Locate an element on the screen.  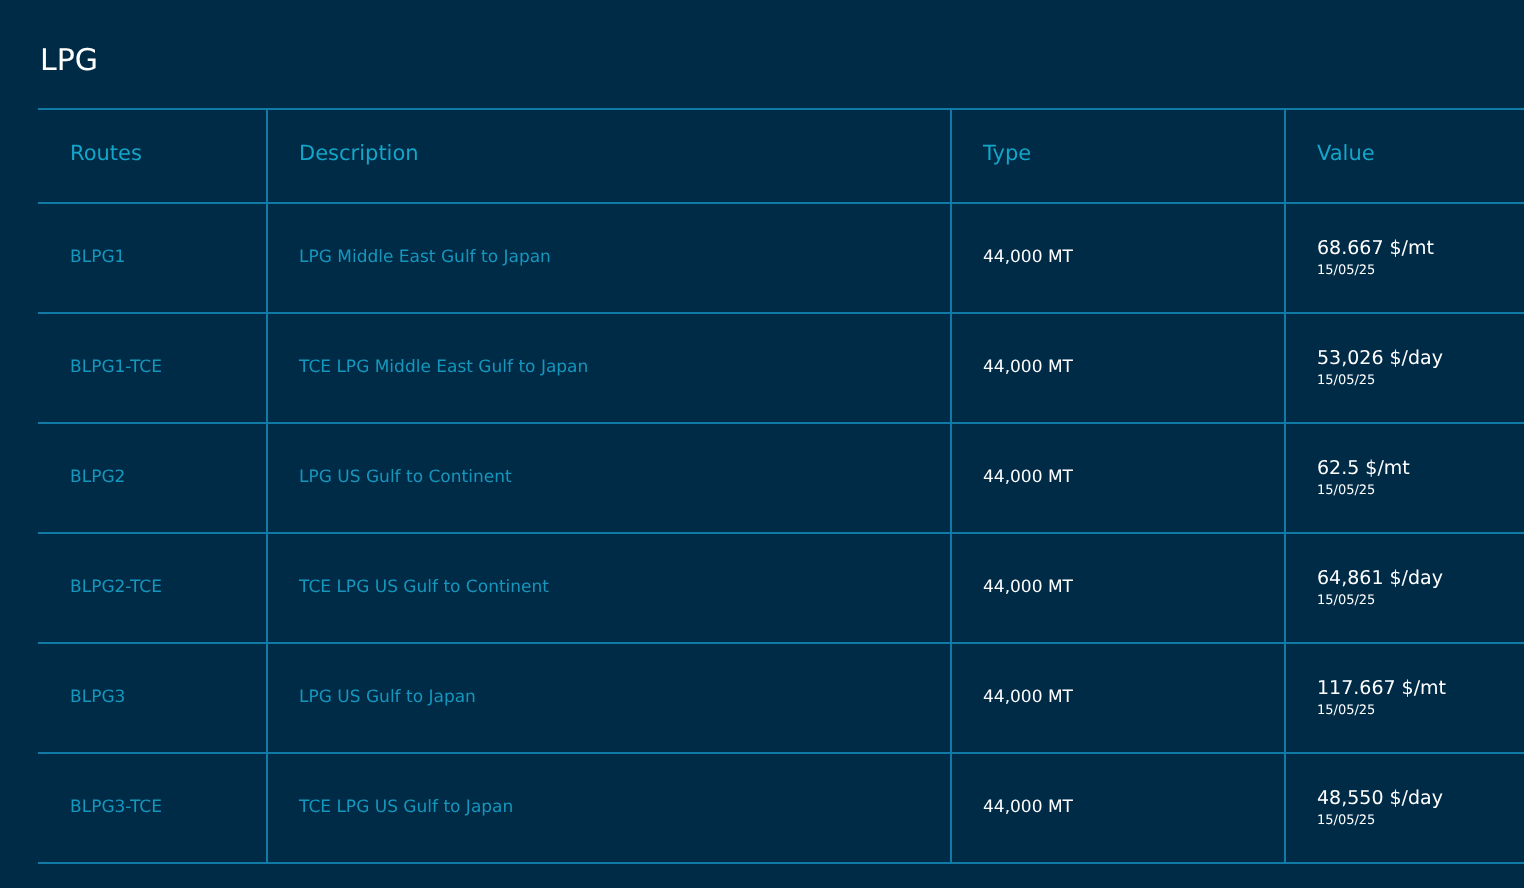
value-text: 48,550 $/day is located at coordinates (1381, 799).